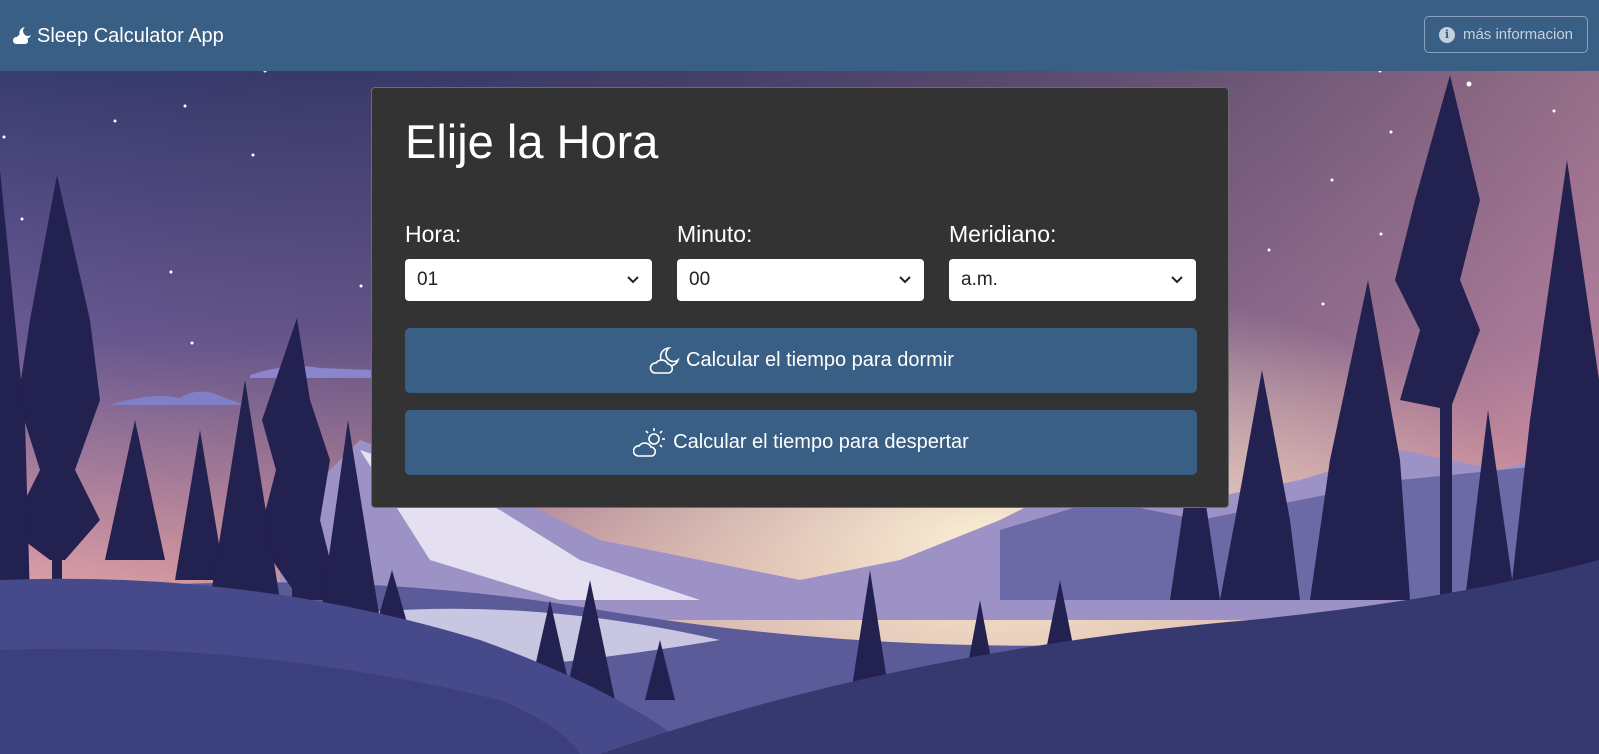  I want to click on calculate-wake-label: Calcular el tiempo para despertar, so click(821, 442).